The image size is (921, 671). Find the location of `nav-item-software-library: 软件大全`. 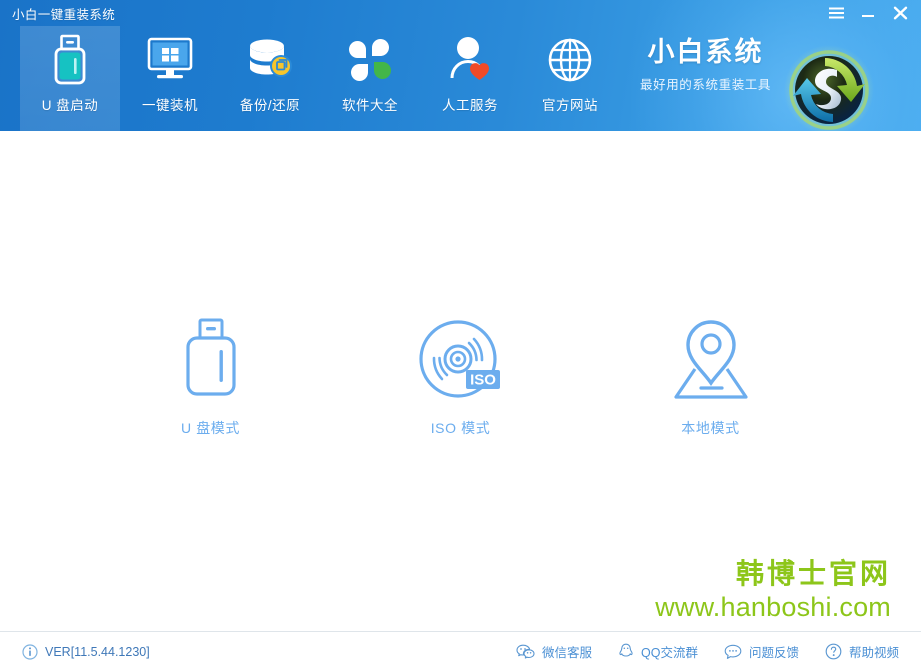

nav-item-software-library: 软件大全 is located at coordinates (370, 78).